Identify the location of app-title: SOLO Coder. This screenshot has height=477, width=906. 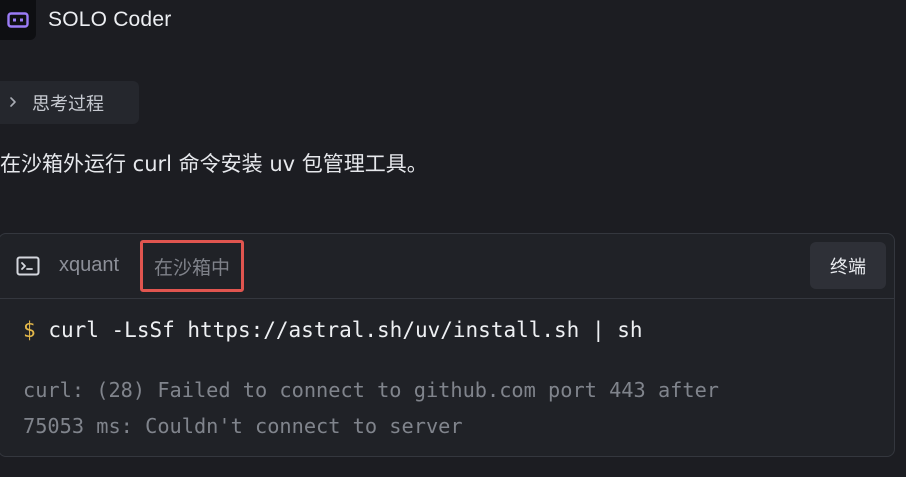
(110, 19).